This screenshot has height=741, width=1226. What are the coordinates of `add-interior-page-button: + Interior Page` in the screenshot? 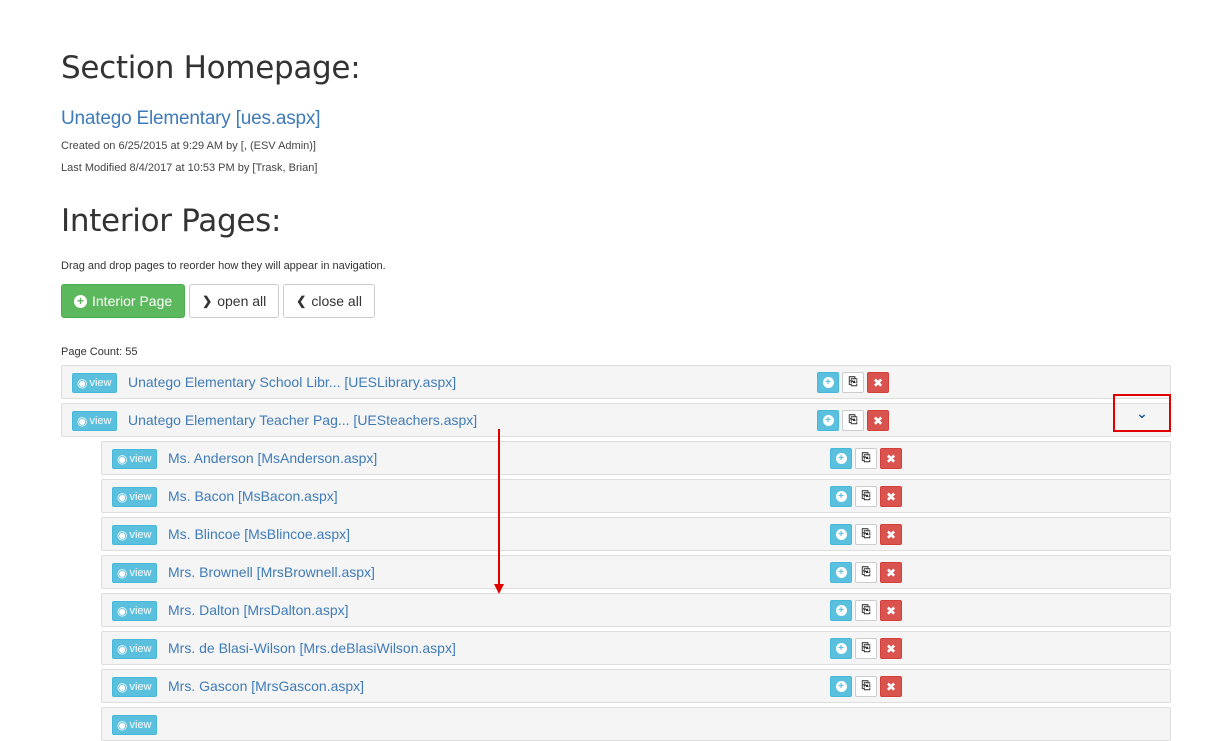 It's located at (123, 301).